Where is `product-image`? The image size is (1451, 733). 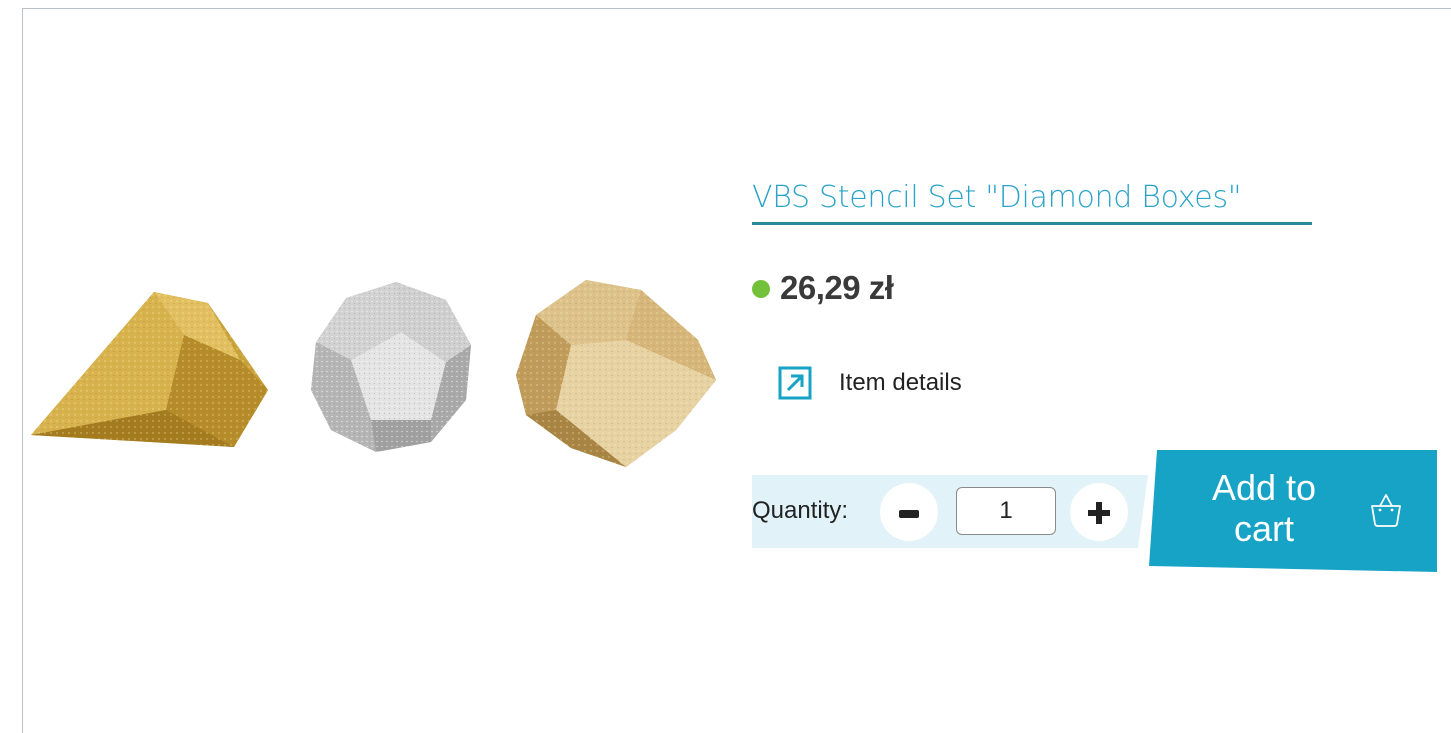 product-image is located at coordinates (376, 375).